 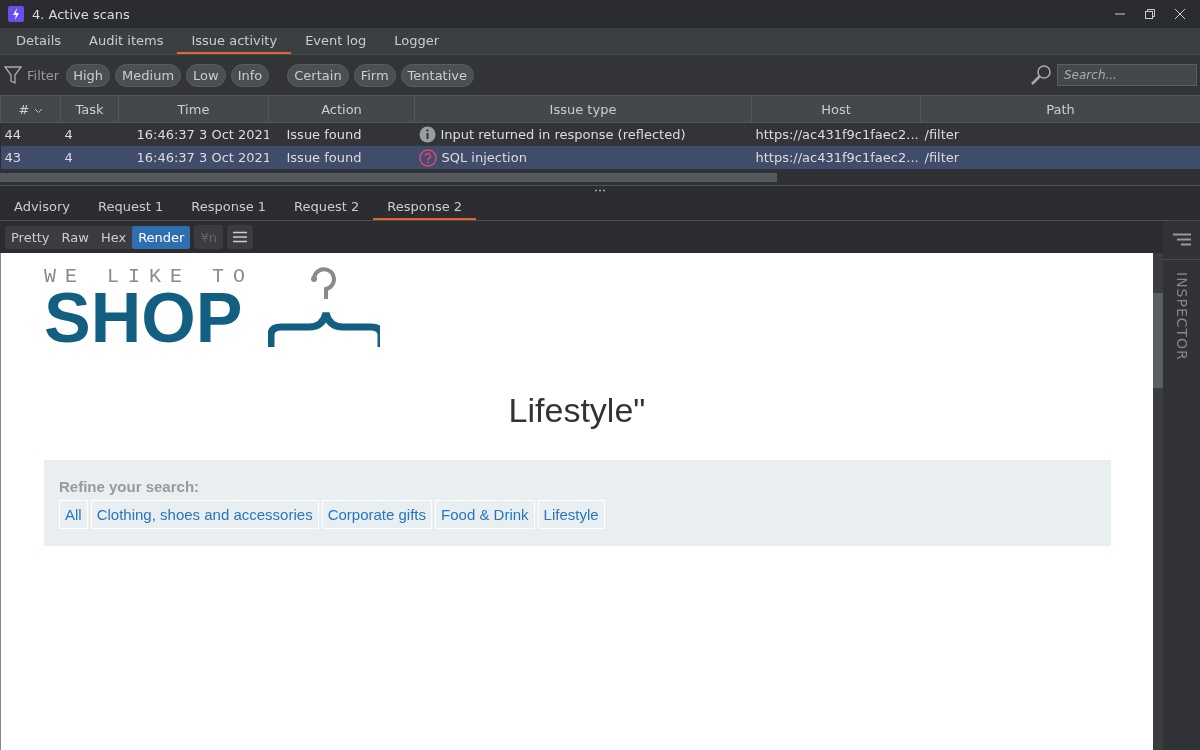 What do you see at coordinates (484, 157) in the screenshot?
I see `table-cell: SQL injection` at bounding box center [484, 157].